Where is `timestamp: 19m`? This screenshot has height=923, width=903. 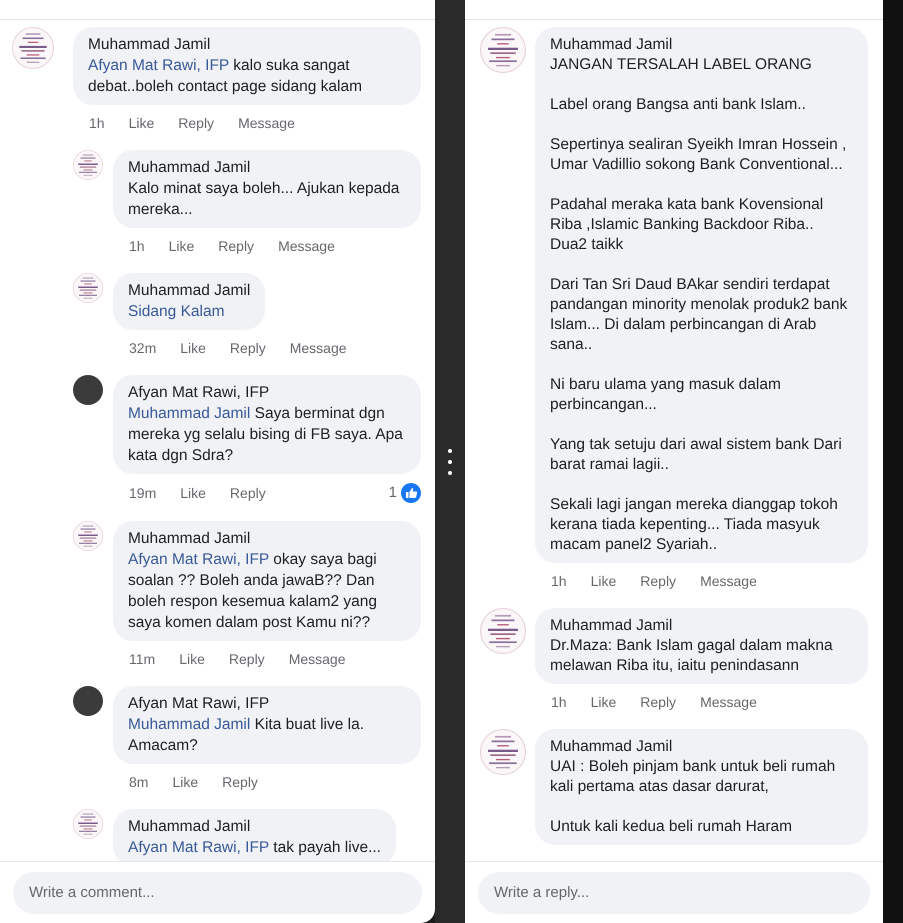 timestamp: 19m is located at coordinates (142, 493).